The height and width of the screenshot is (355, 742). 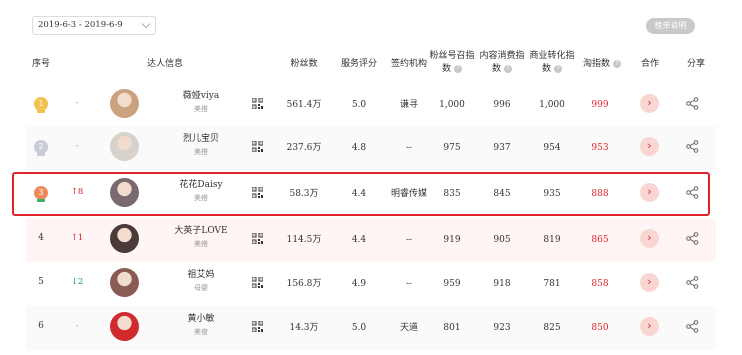 What do you see at coordinates (649, 64) in the screenshot?
I see `col-cooperate: 合作` at bounding box center [649, 64].